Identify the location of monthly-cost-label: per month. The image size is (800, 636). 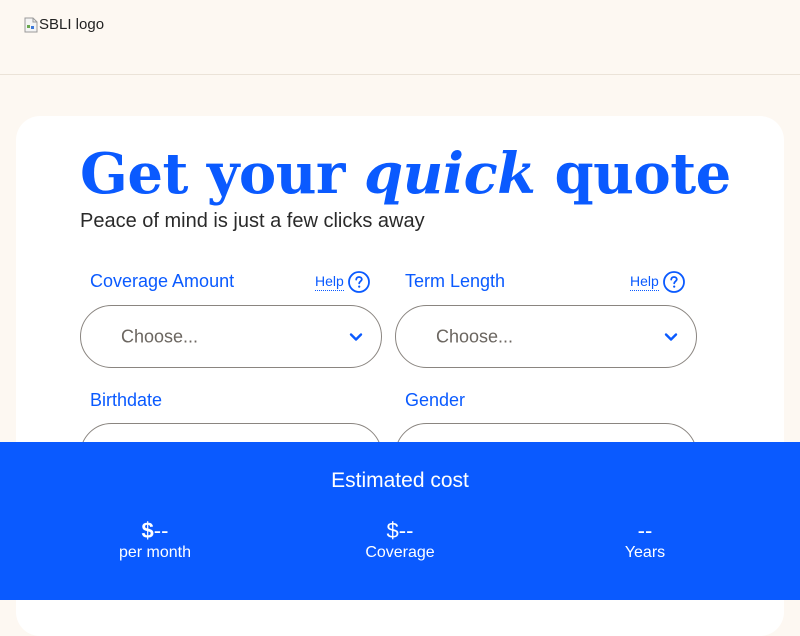
(155, 552).